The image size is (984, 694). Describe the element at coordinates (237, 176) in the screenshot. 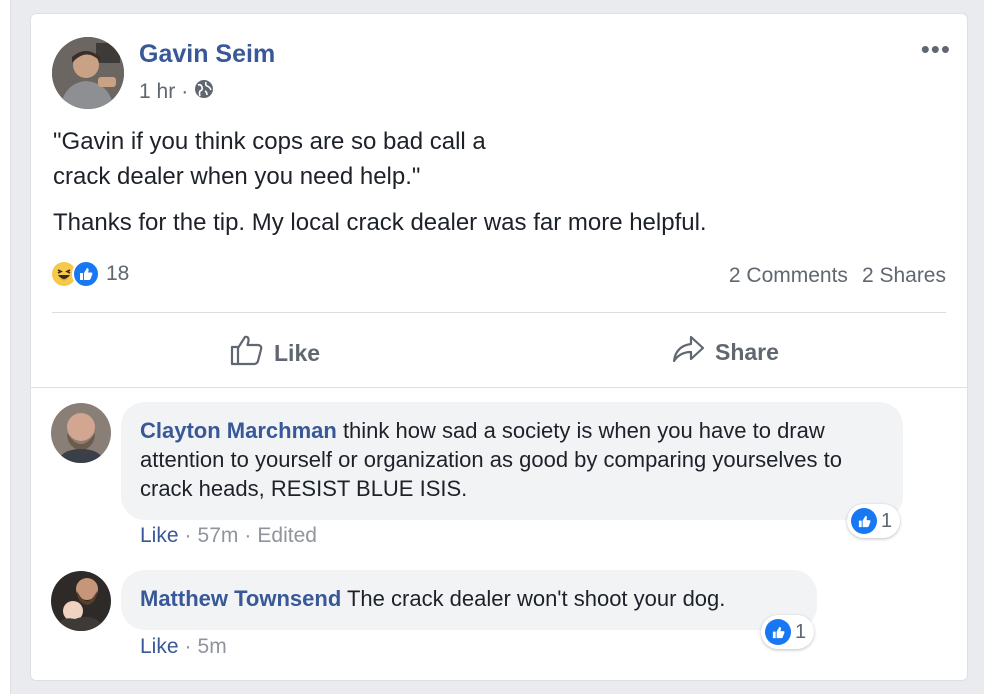

I see `post-quote-line-2: crack dealer when you need help."` at that location.